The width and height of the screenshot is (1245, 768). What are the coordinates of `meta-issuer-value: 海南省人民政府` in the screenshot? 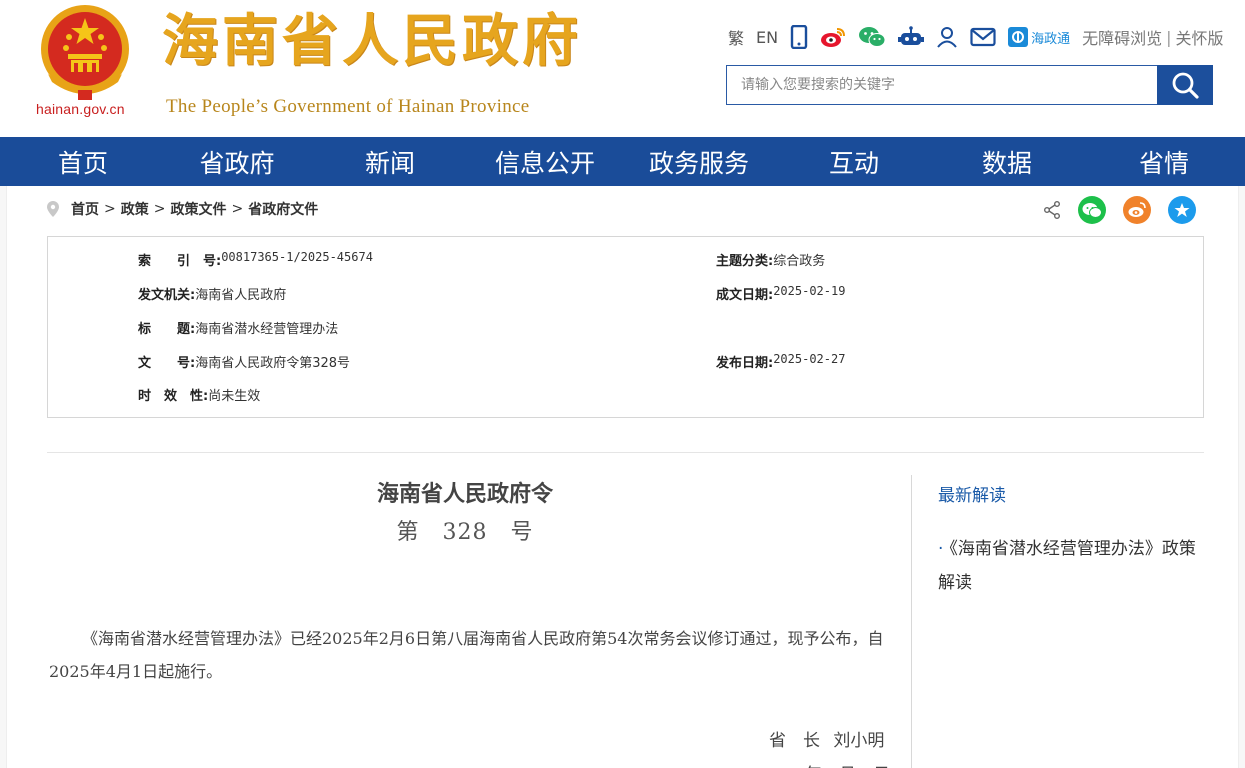 It's located at (241, 295).